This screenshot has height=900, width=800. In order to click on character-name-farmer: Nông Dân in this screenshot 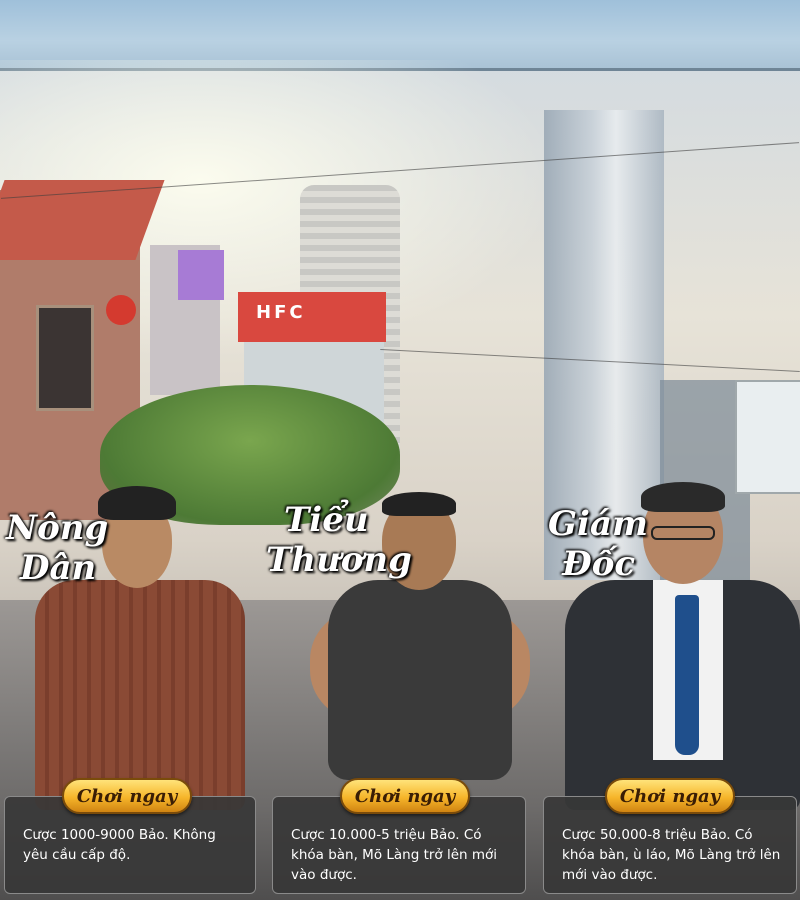, I will do `click(57, 548)`.